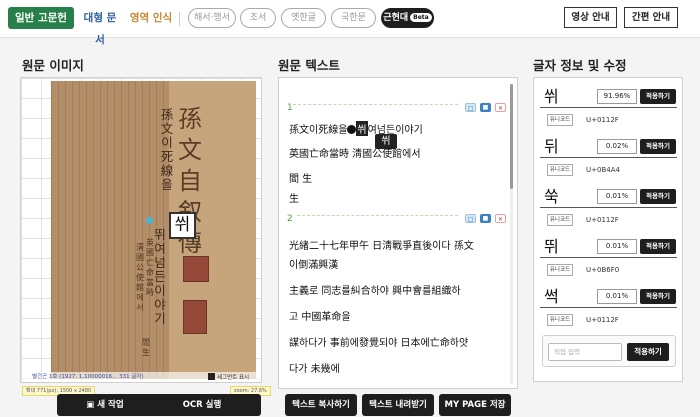  I want to click on candidate-row: 뒤 0.02% 적용하기, so click(608, 147).